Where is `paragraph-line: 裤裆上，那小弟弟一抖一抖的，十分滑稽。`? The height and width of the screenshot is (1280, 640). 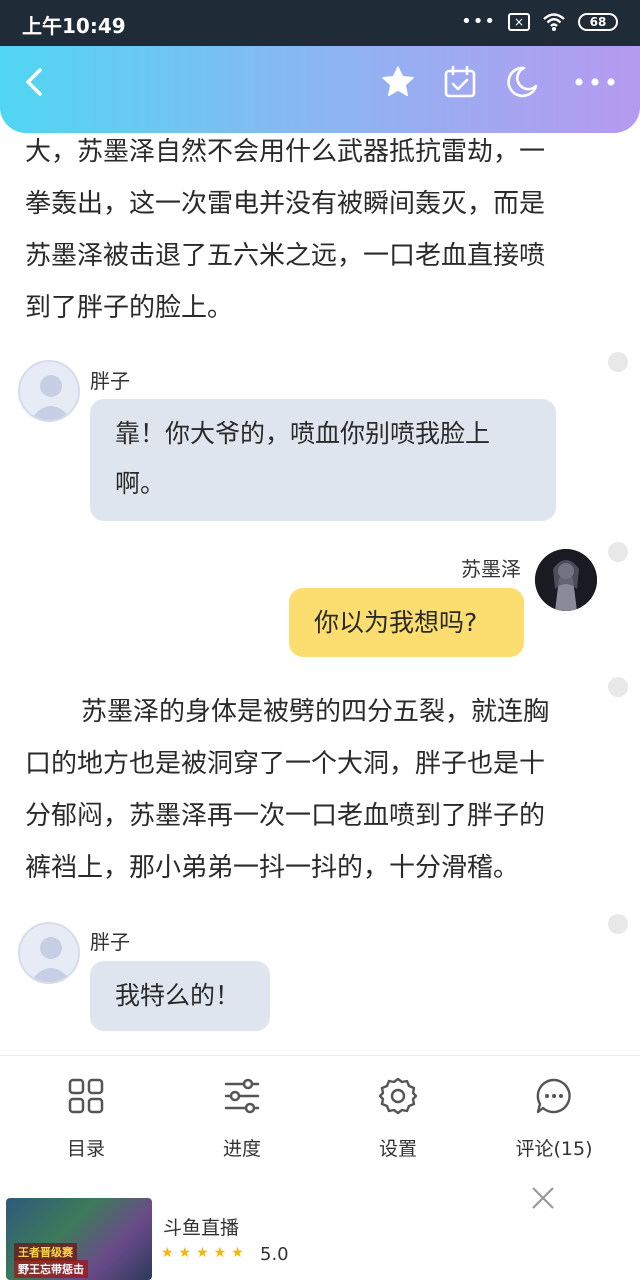
paragraph-line: 裤裆上，那小弟弟一抖一抖的，十分滑稽。 is located at coordinates (272, 868).